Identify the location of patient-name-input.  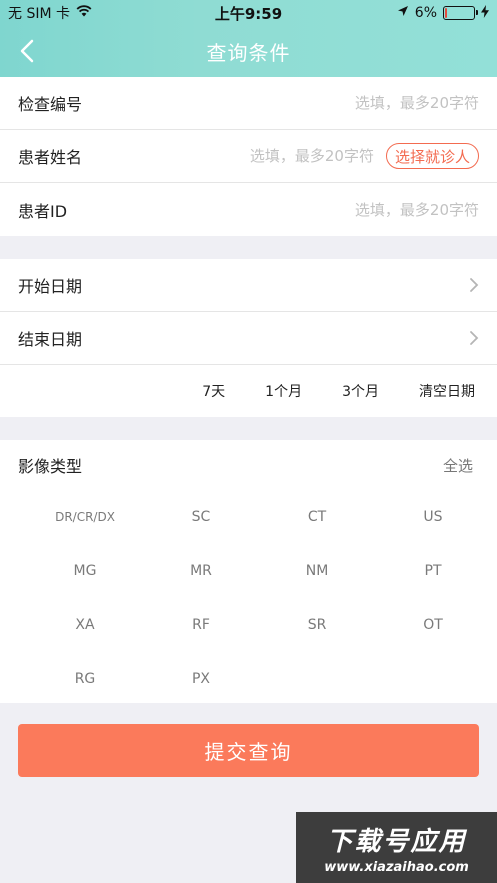
(298, 156).